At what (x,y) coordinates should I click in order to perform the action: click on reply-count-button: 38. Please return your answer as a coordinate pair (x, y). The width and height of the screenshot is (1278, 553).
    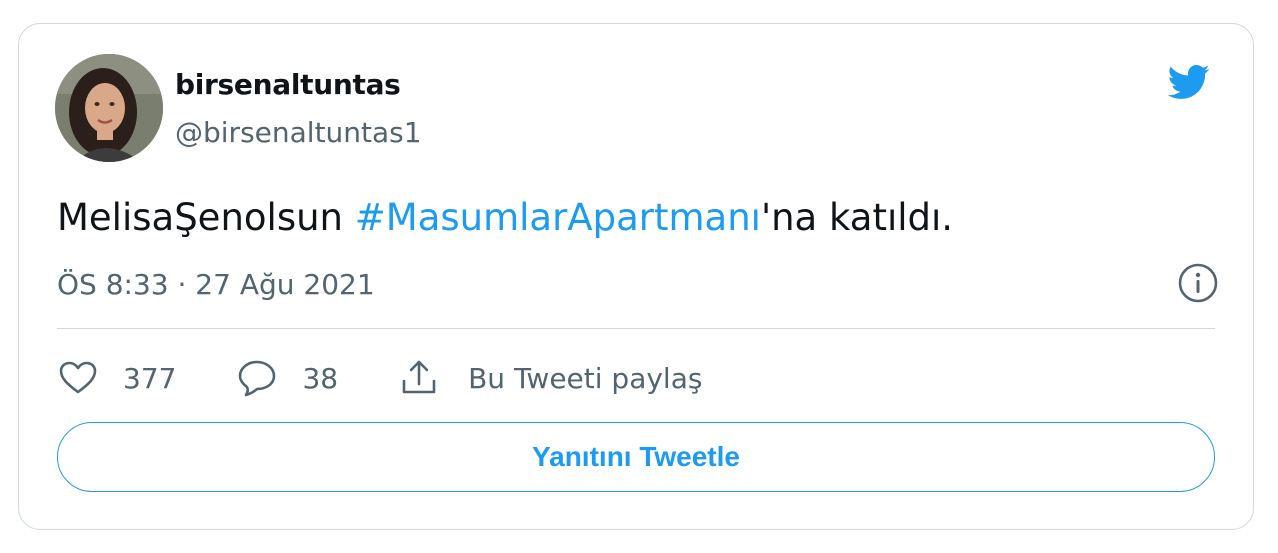
    Looking at the image, I should click on (287, 378).